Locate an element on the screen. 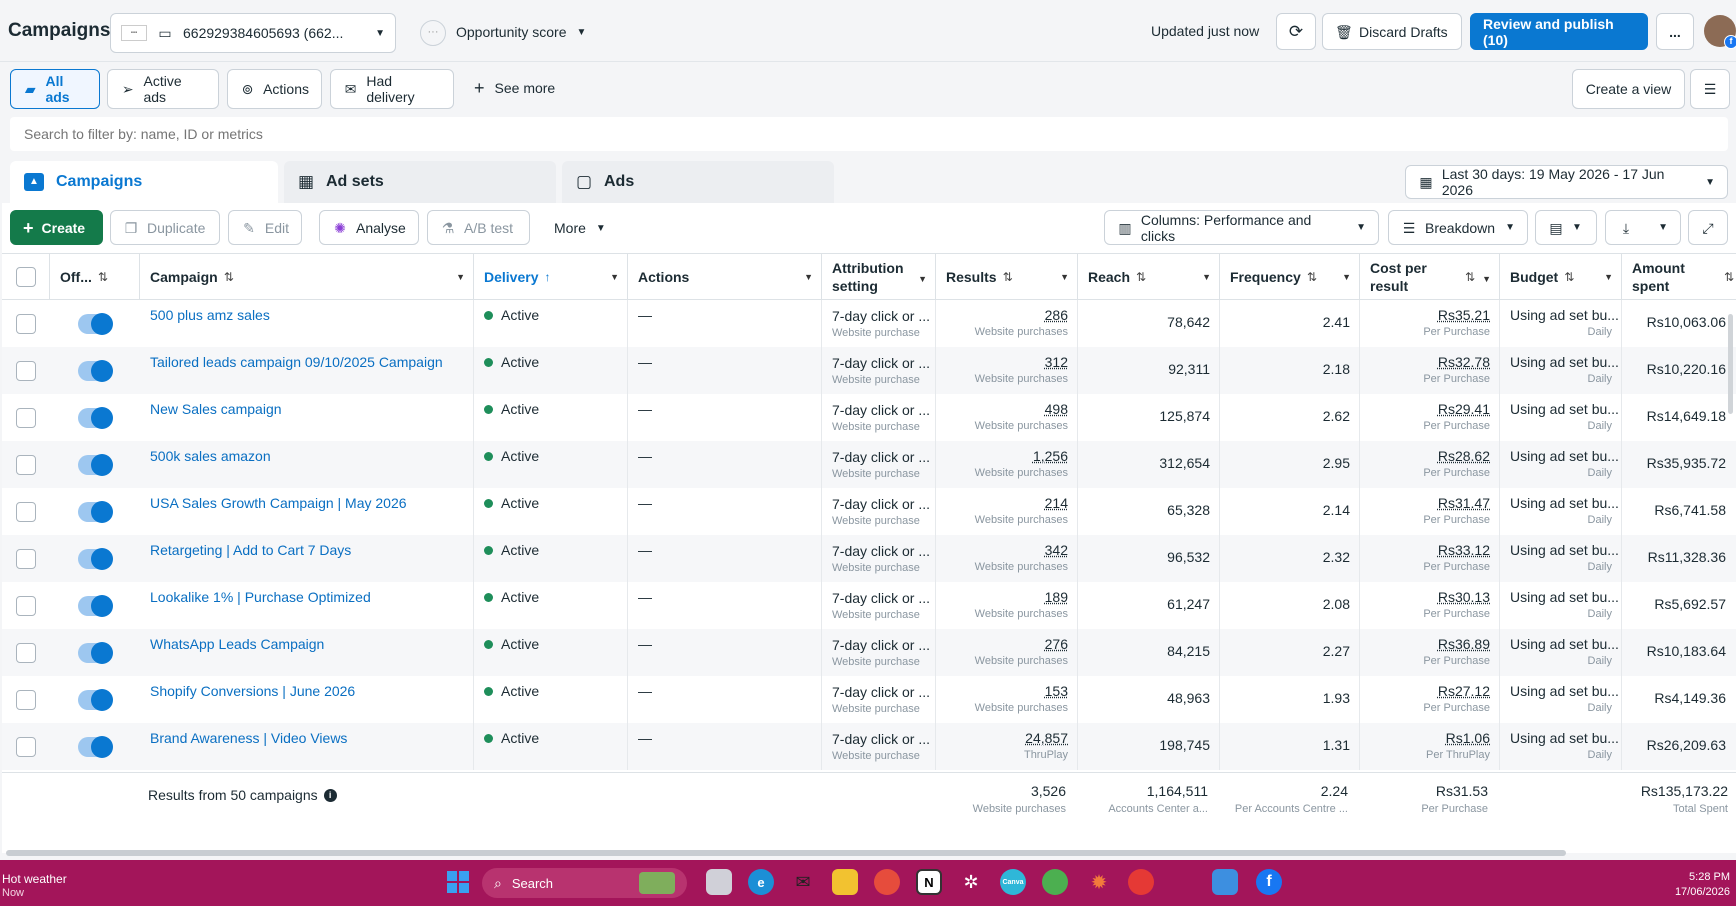 The height and width of the screenshot is (906, 1736). column-header-frequency: Frequency ⇅ ▼ is located at coordinates (1290, 277).